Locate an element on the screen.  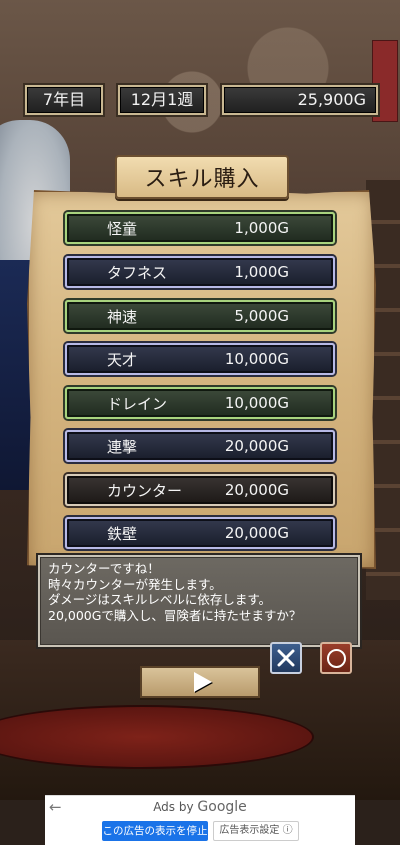
skill-name: タフネス is located at coordinates (137, 272).